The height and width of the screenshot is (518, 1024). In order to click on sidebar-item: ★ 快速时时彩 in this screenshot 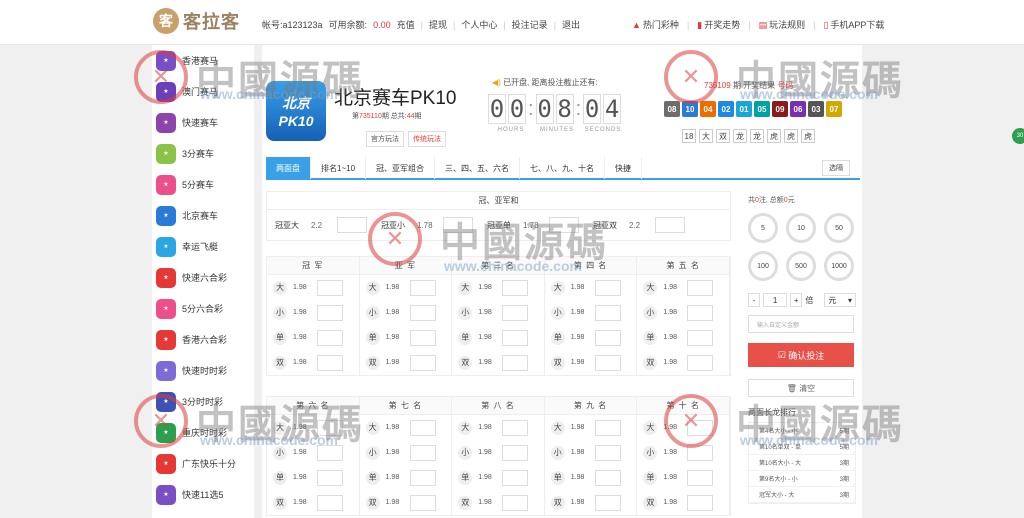, I will do `click(203, 370)`.